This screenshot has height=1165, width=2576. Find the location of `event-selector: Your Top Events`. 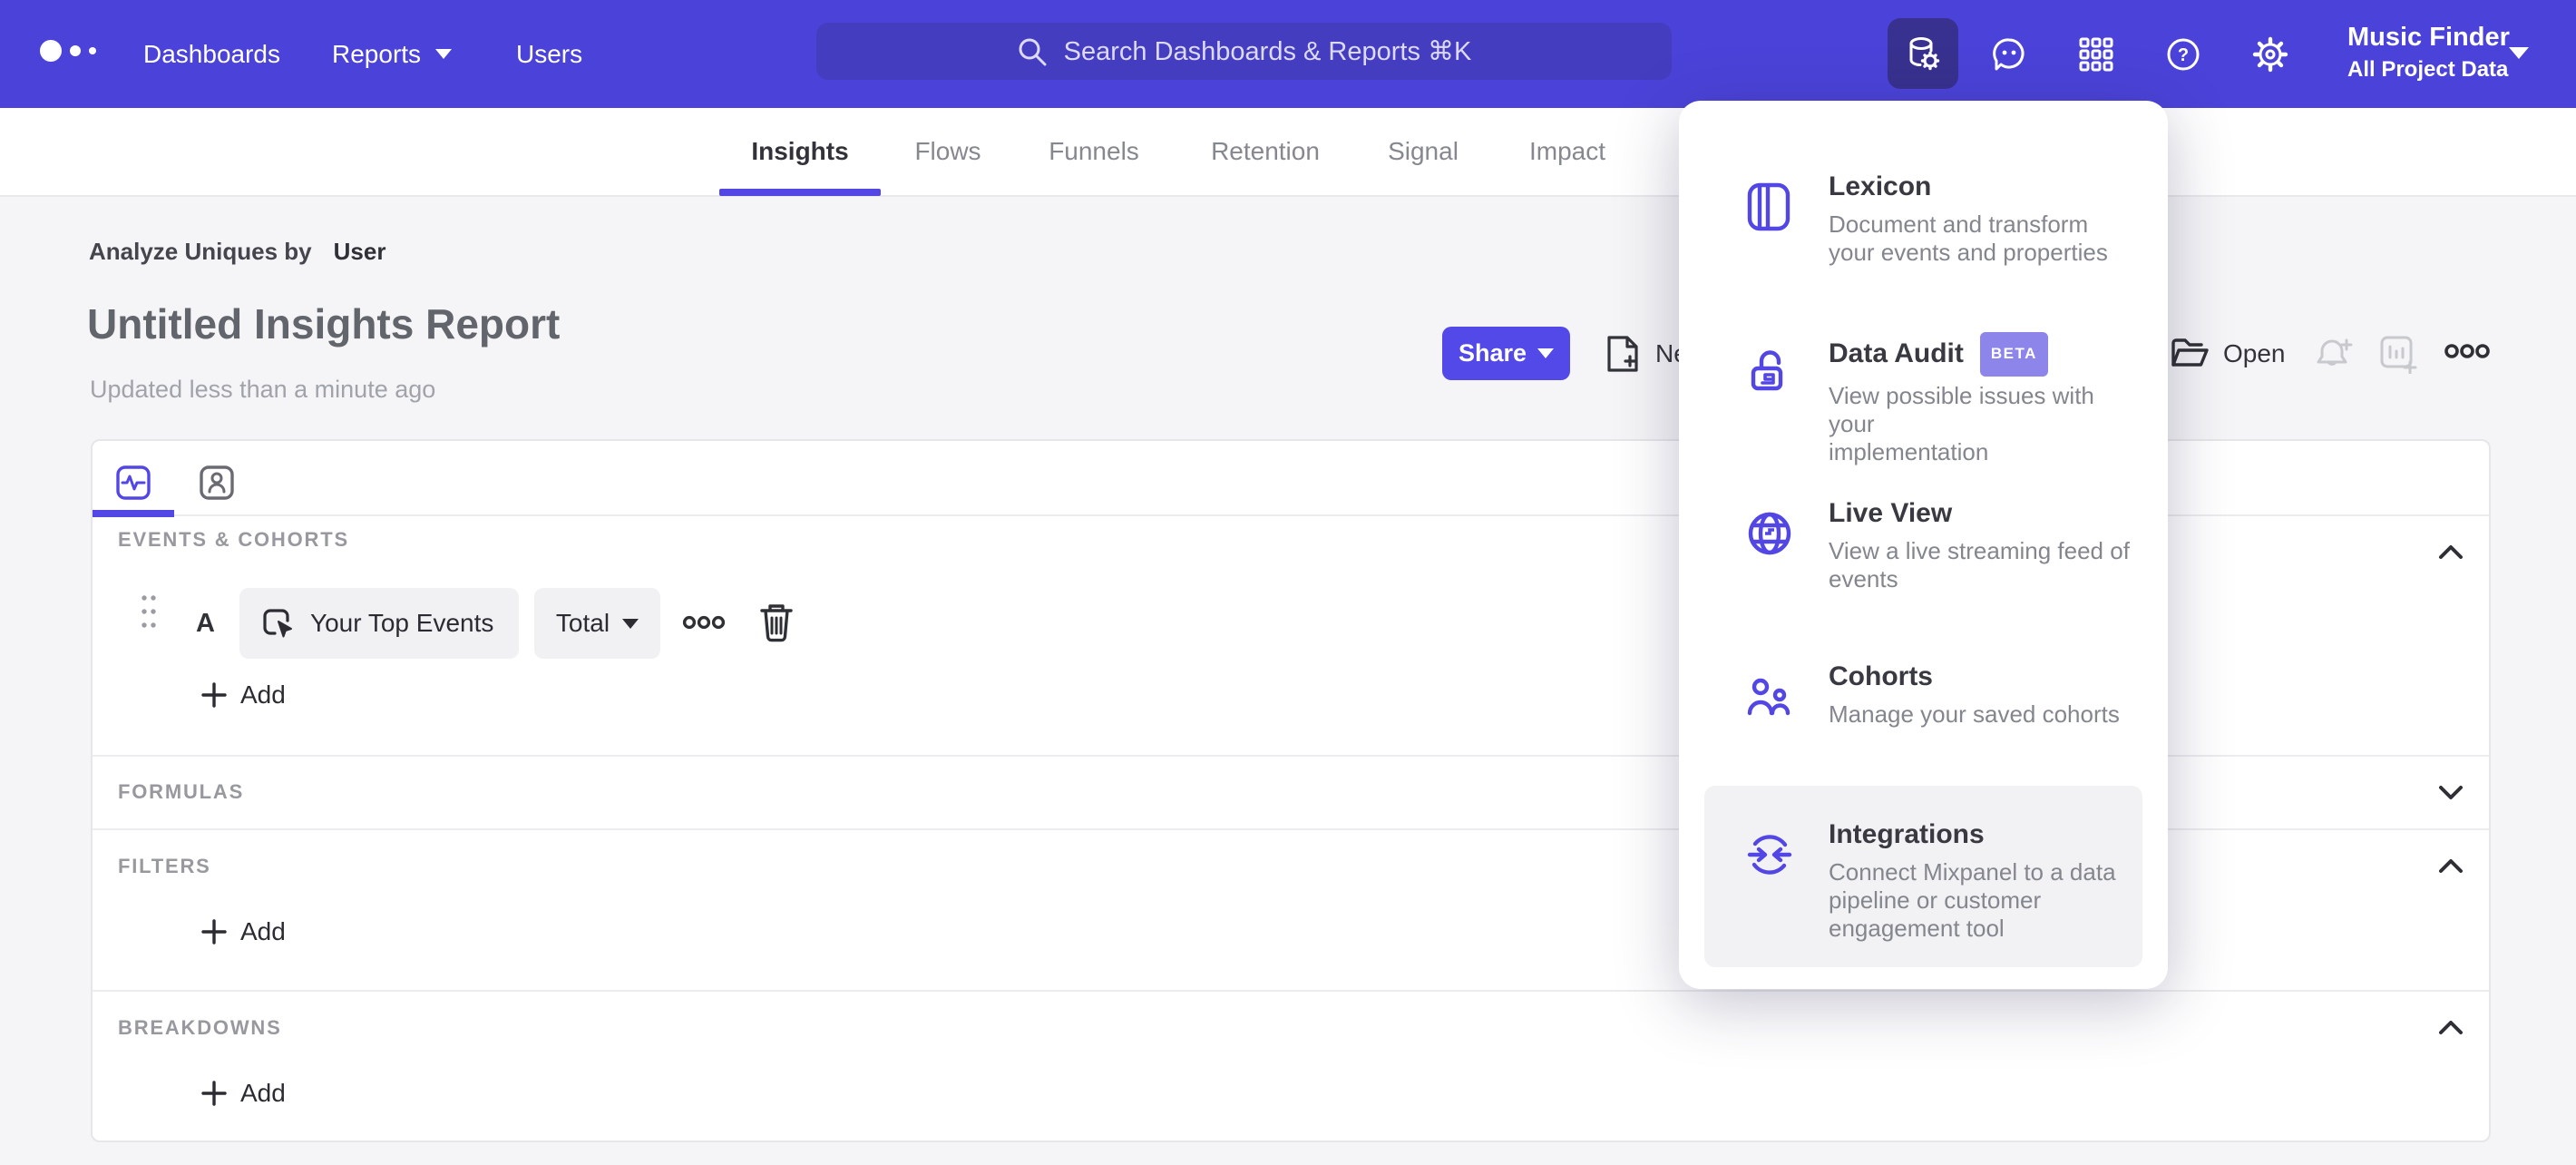

event-selector: Your Top Events is located at coordinates (379, 623).